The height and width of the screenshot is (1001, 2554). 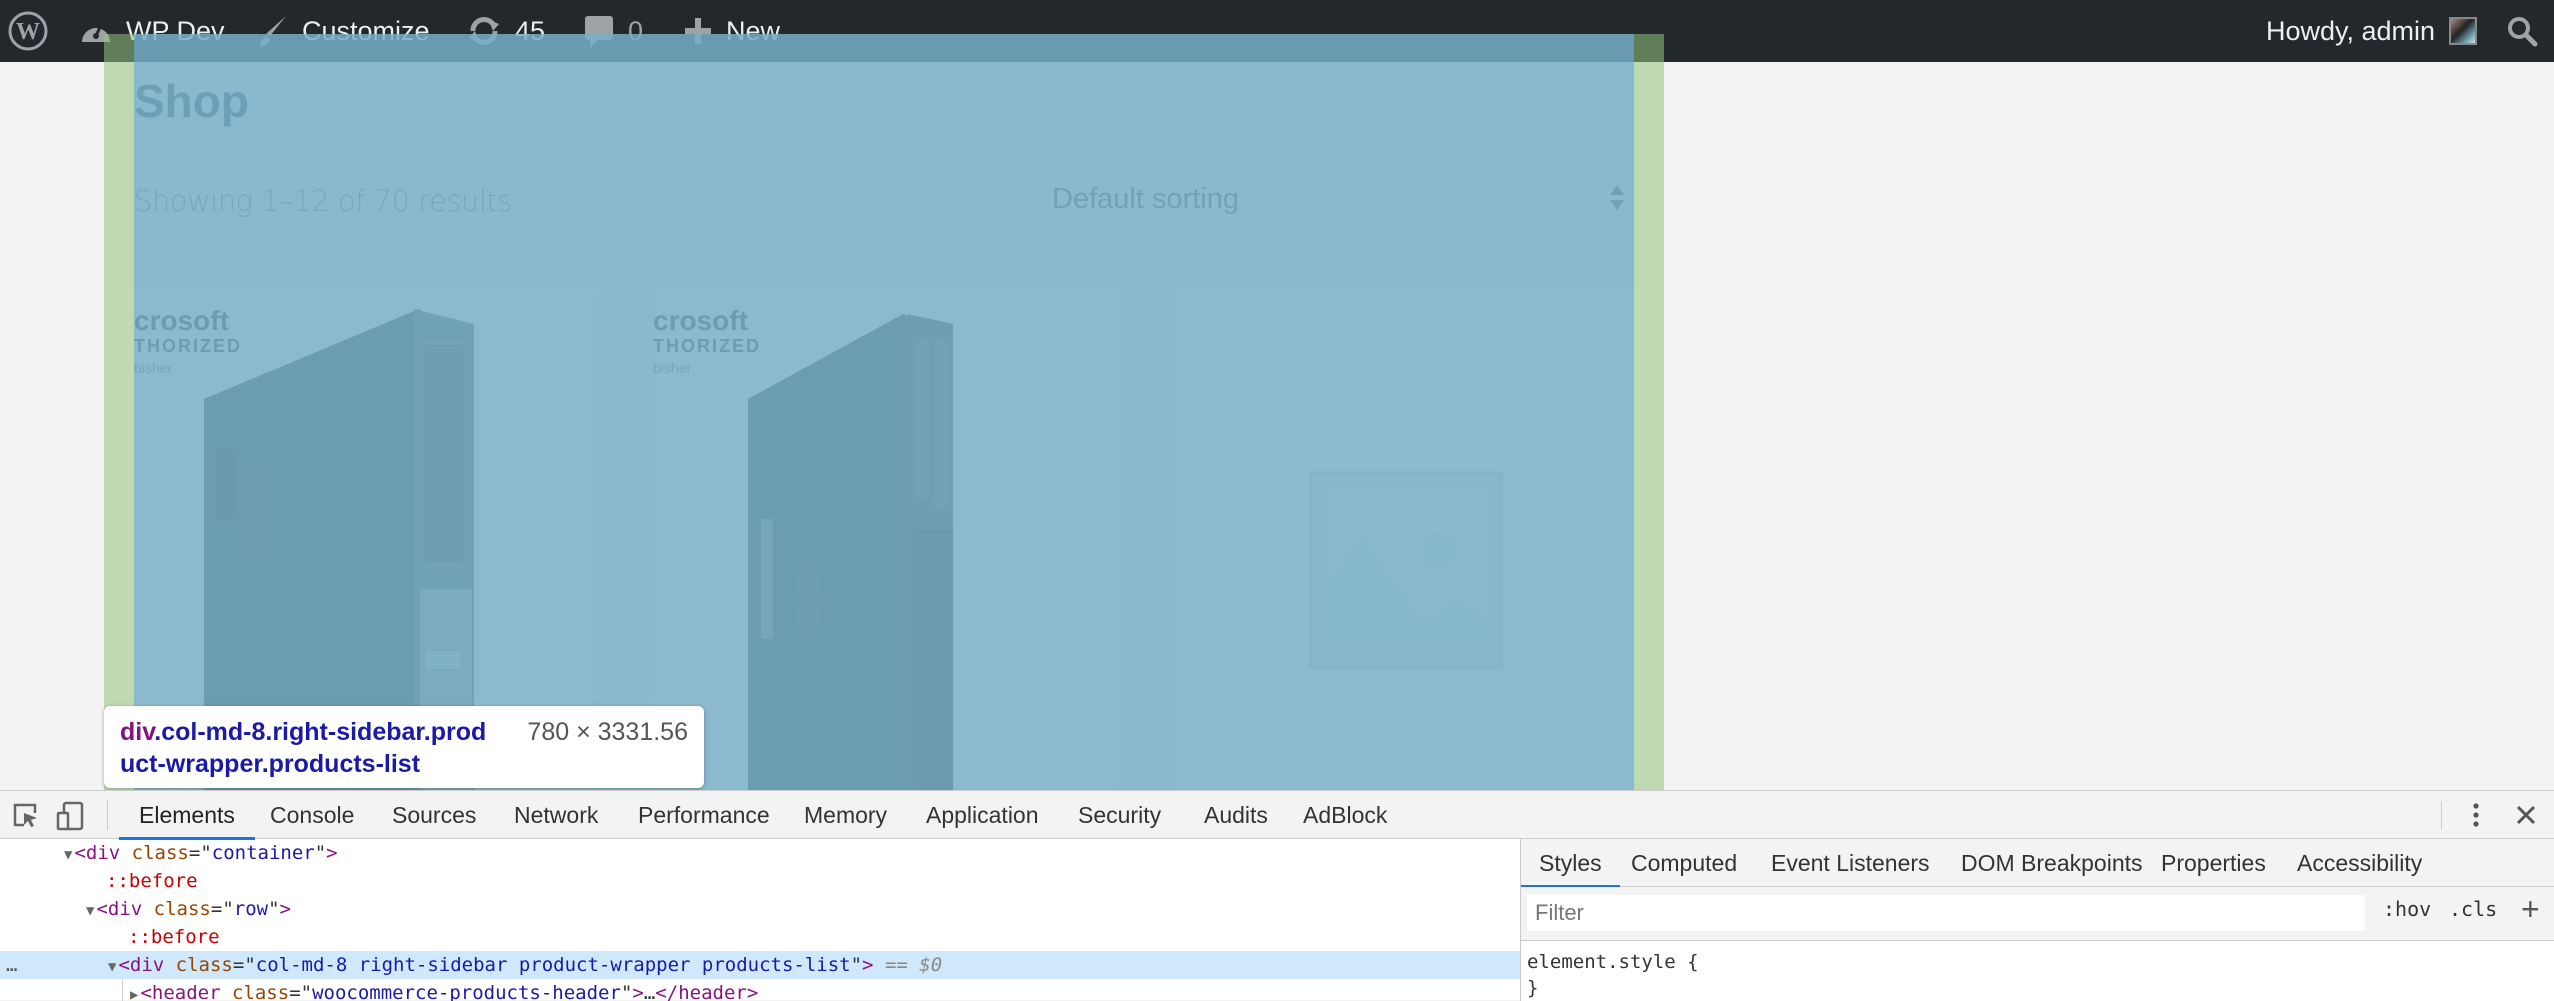 I want to click on tooltip-dimensions: 780 × 3331.56, so click(x=607, y=732).